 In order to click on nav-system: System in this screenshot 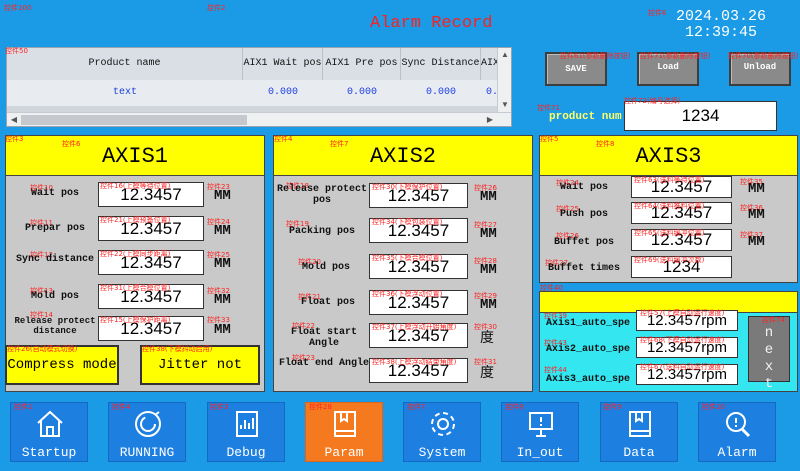, I will do `click(442, 432)`.